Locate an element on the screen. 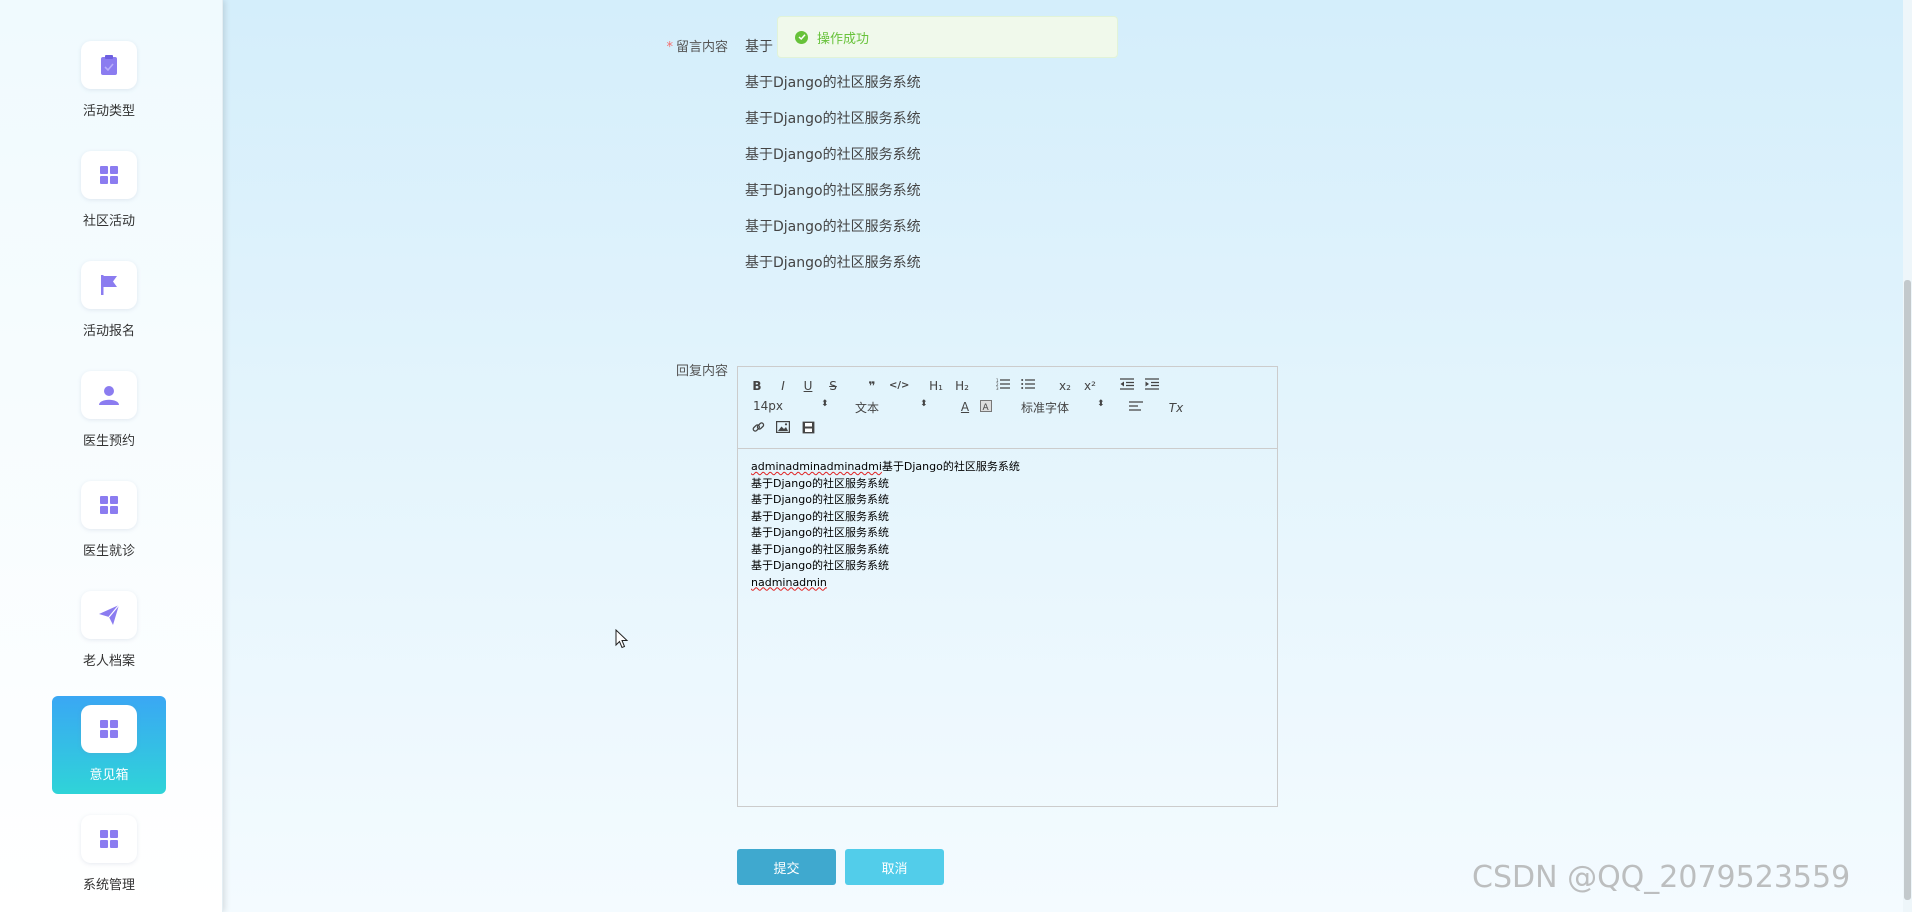 This screenshot has height=912, width=1912. strike-button: S is located at coordinates (833, 386).